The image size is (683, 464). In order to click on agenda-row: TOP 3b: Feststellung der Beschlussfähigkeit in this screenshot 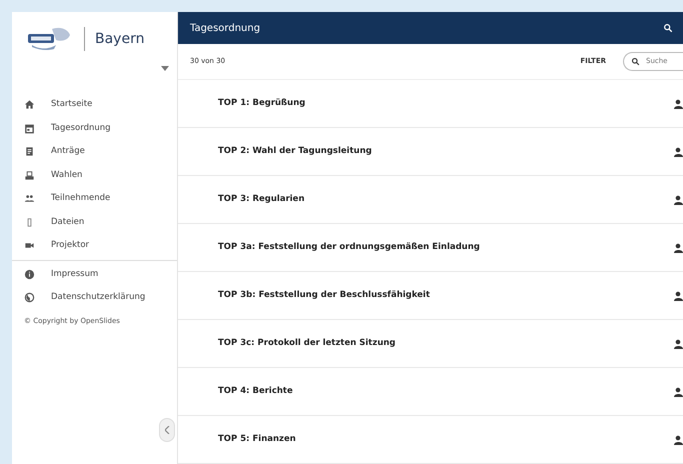, I will do `click(430, 296)`.